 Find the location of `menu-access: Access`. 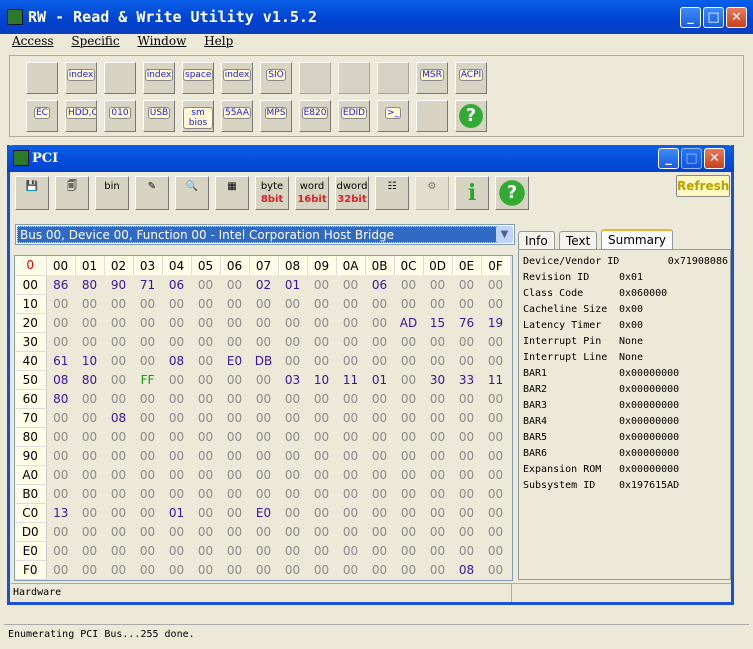

menu-access: Access is located at coordinates (33, 41).